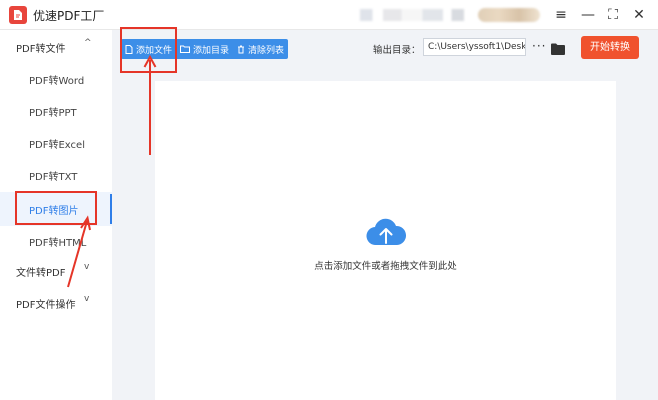 This screenshot has width=658, height=400. I want to click on add-folder-button: 添加目录, so click(204, 49).